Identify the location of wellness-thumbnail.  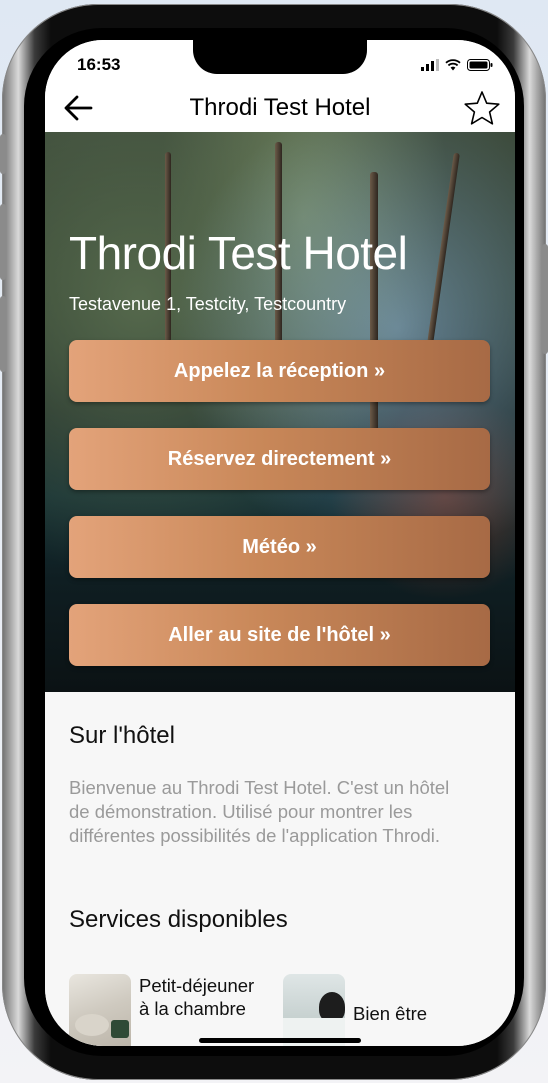
(314, 1010).